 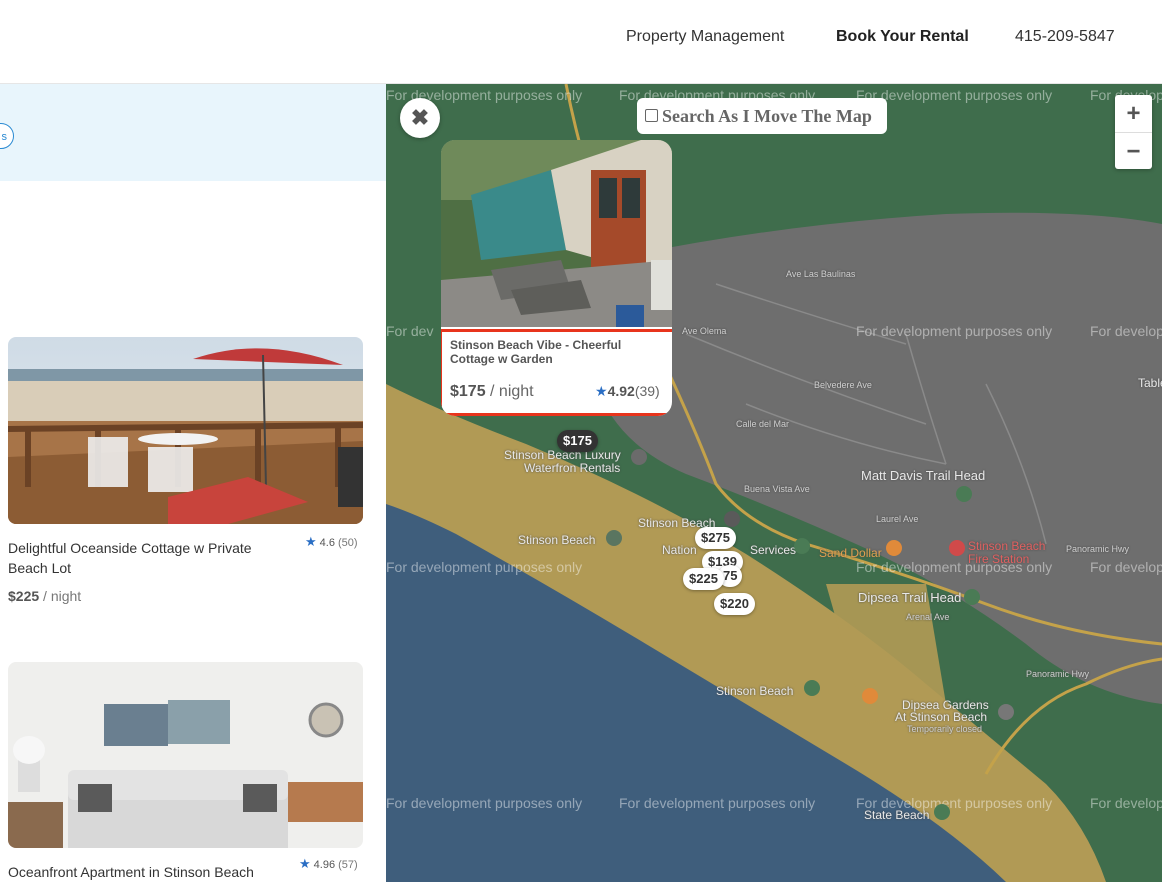 I want to click on zoom-control: + −, so click(x=1133, y=132).